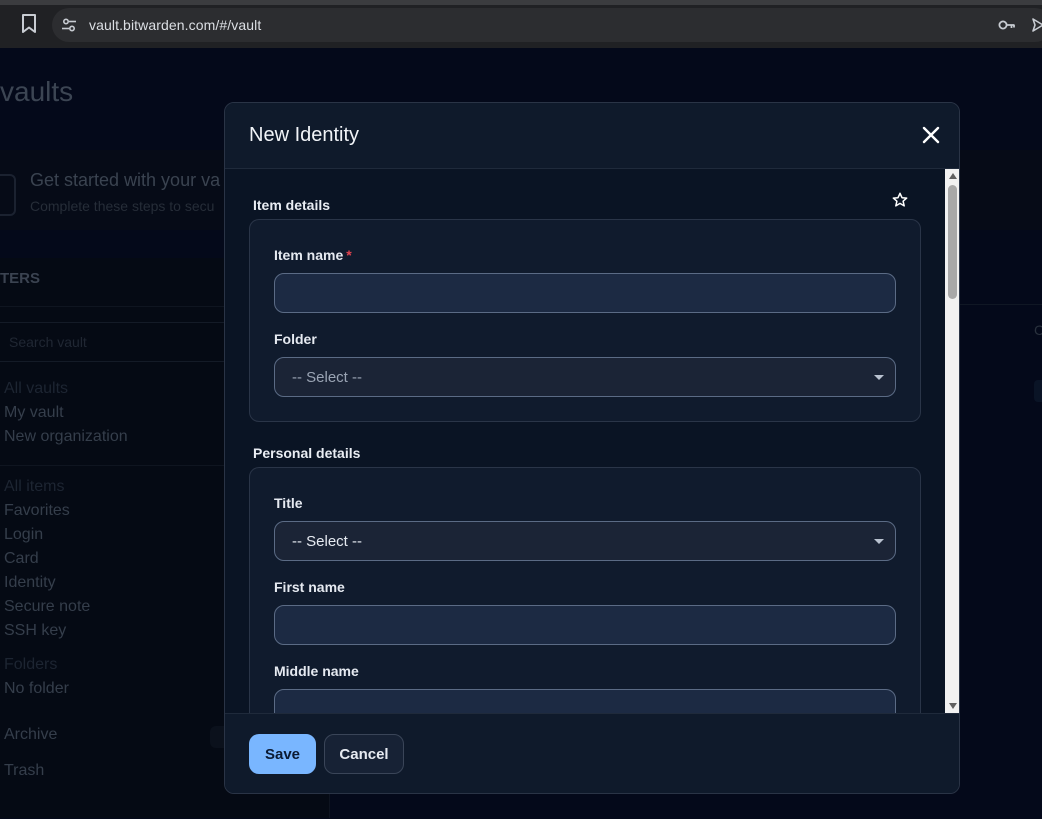 Image resolution: width=1042 pixels, height=819 pixels. I want to click on filter-all-items: All items, so click(34, 487).